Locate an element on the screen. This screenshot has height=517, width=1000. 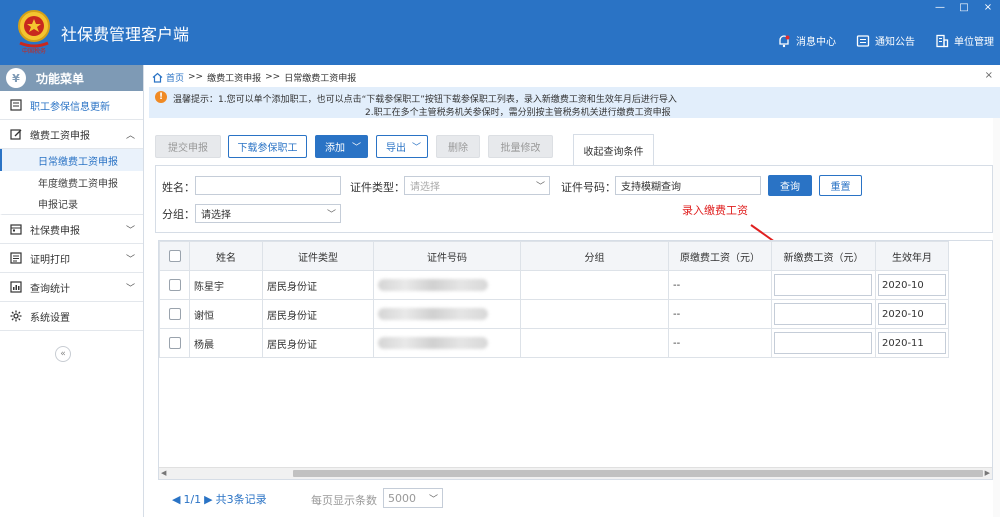
table-row: 谢恒 居民身份证 -- 2020-10 is located at coordinates (554, 314).